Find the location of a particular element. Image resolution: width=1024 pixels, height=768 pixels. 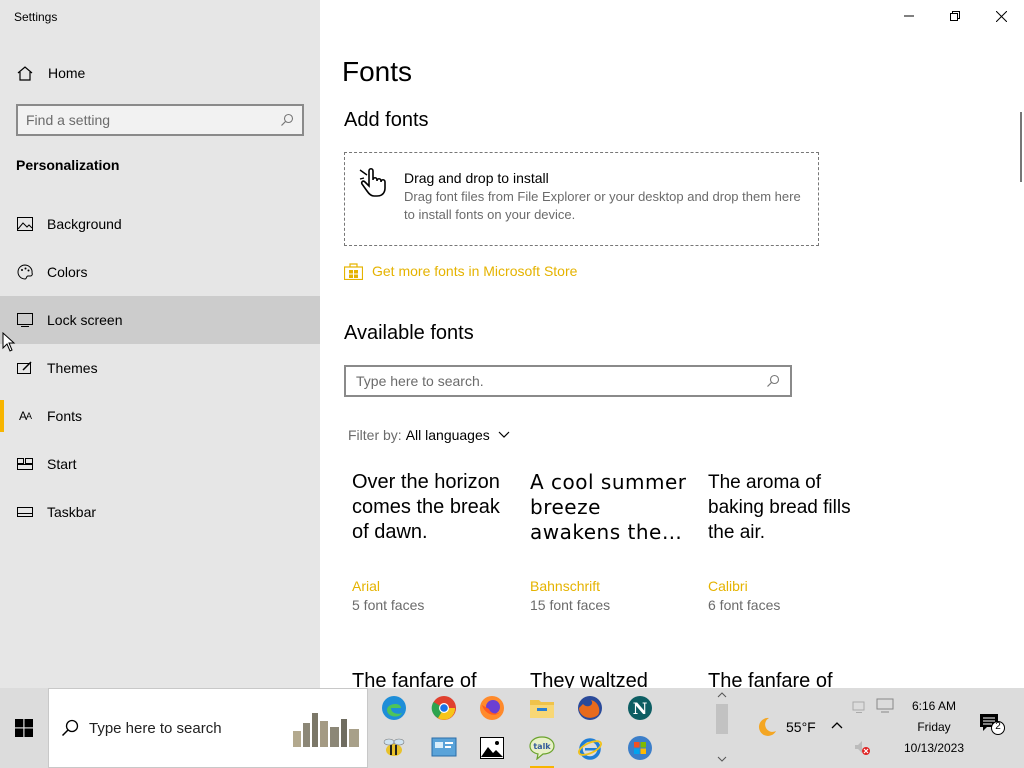

sidebar-item-colors: Colors is located at coordinates (160, 272).